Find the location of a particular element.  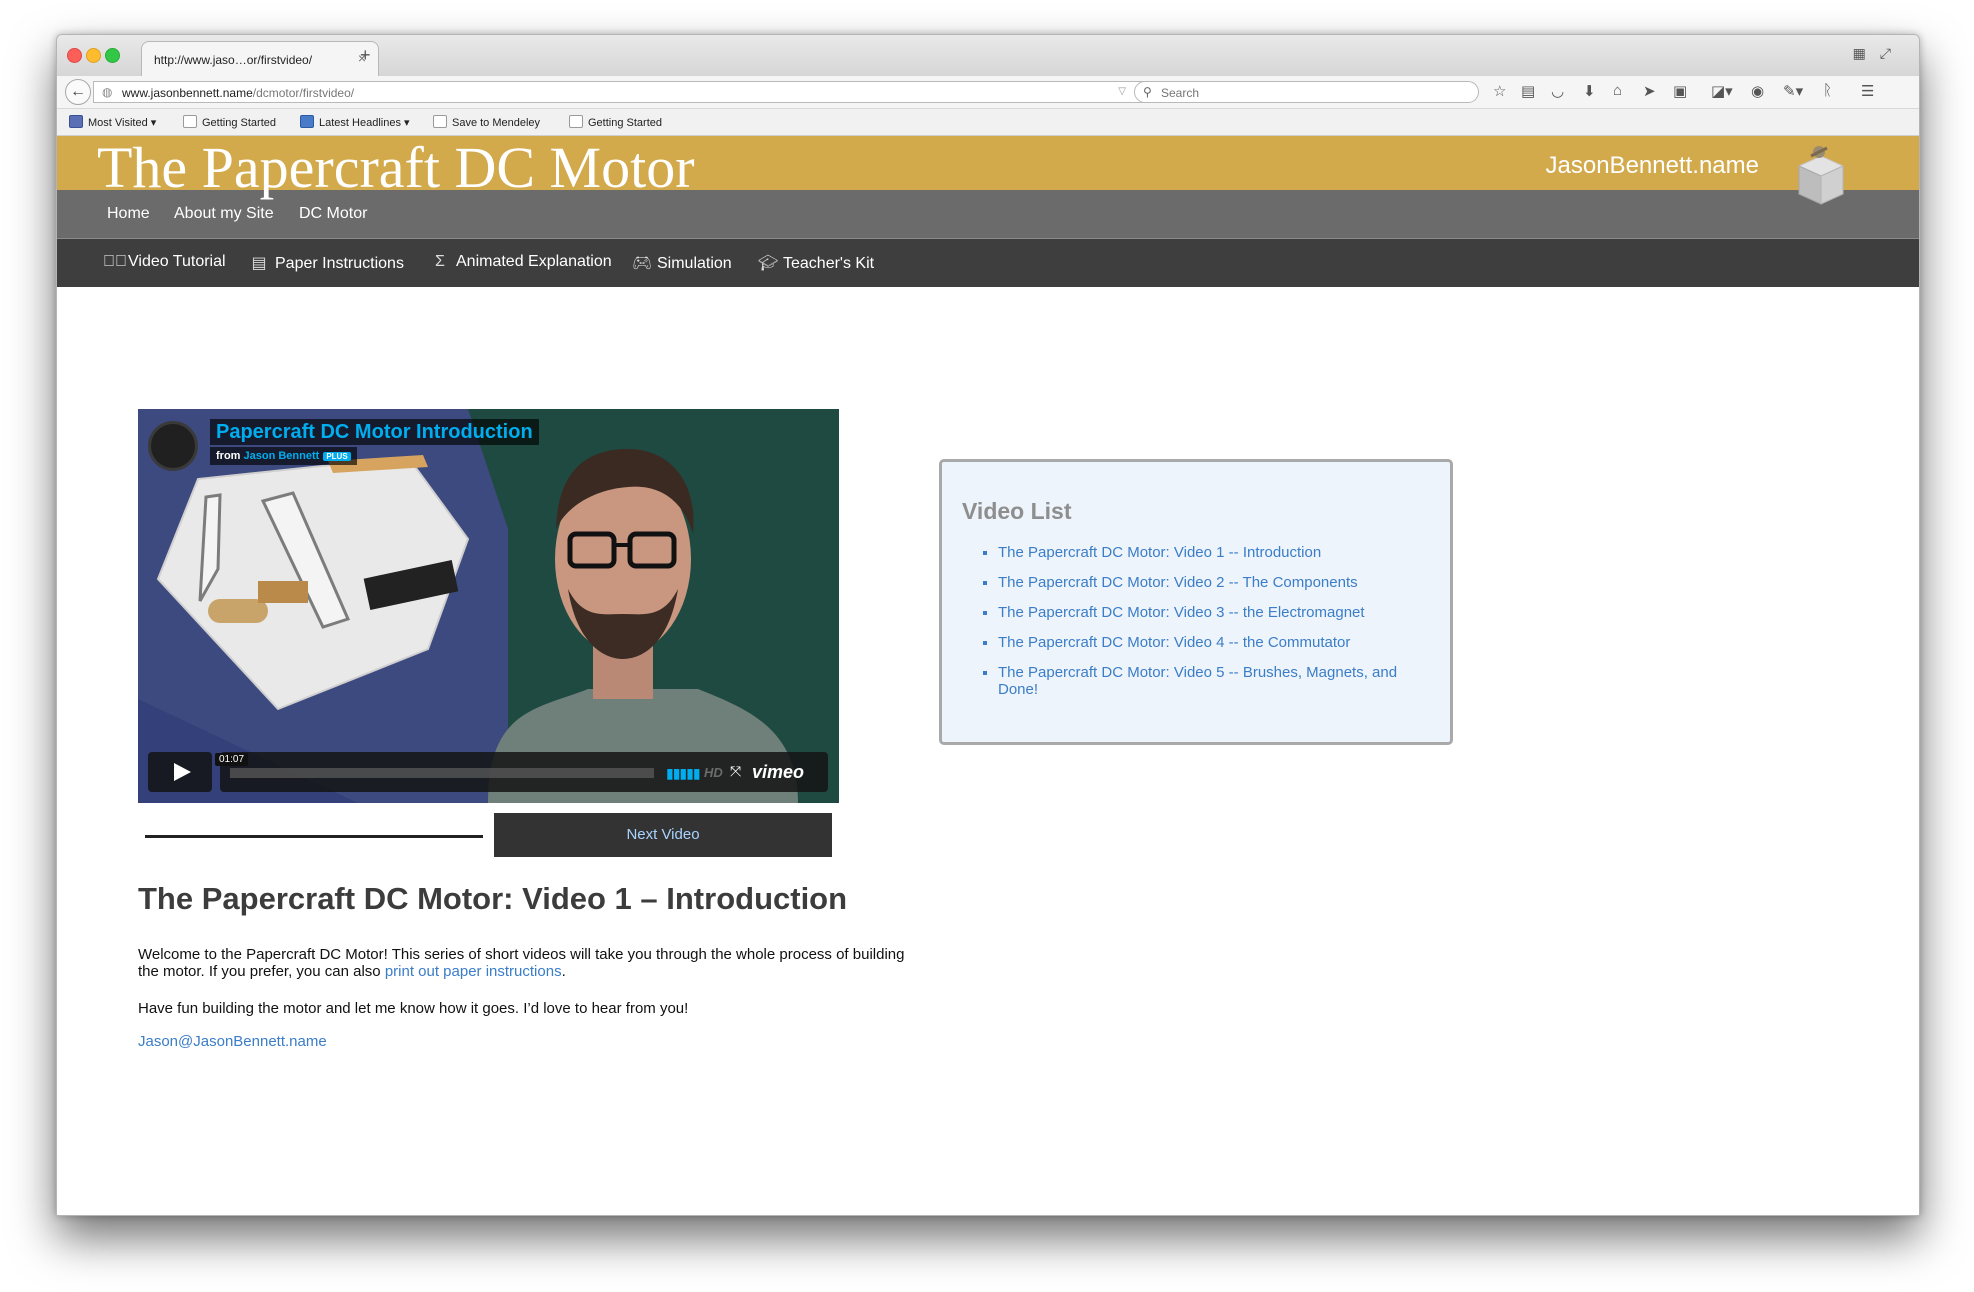

bookmark-label: Getting Started is located at coordinates (625, 123).